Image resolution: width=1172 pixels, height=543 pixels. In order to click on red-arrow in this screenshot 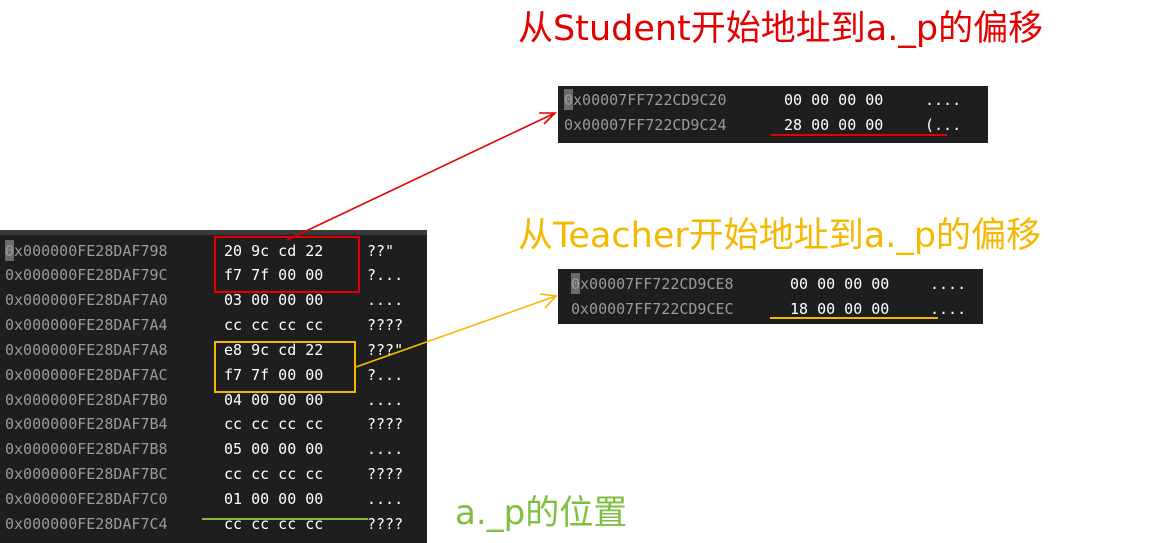, I will do `click(421, 176)`.